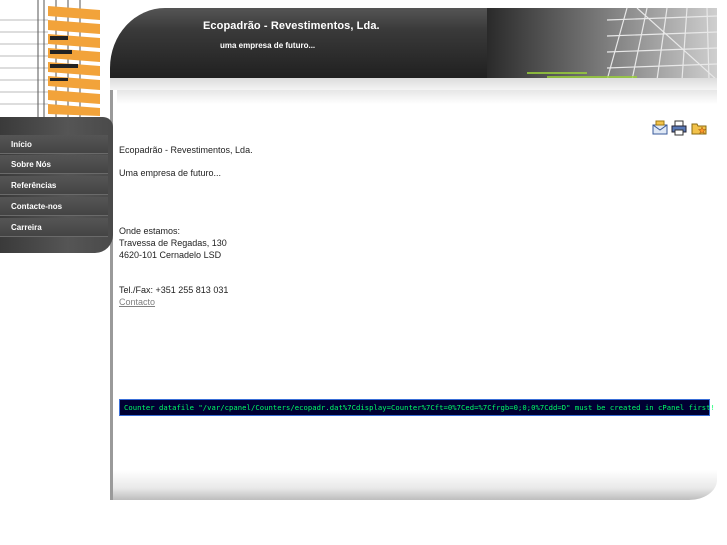  I want to click on site-title: Ecopadrão - Revestimentos, Lda., so click(291, 26).